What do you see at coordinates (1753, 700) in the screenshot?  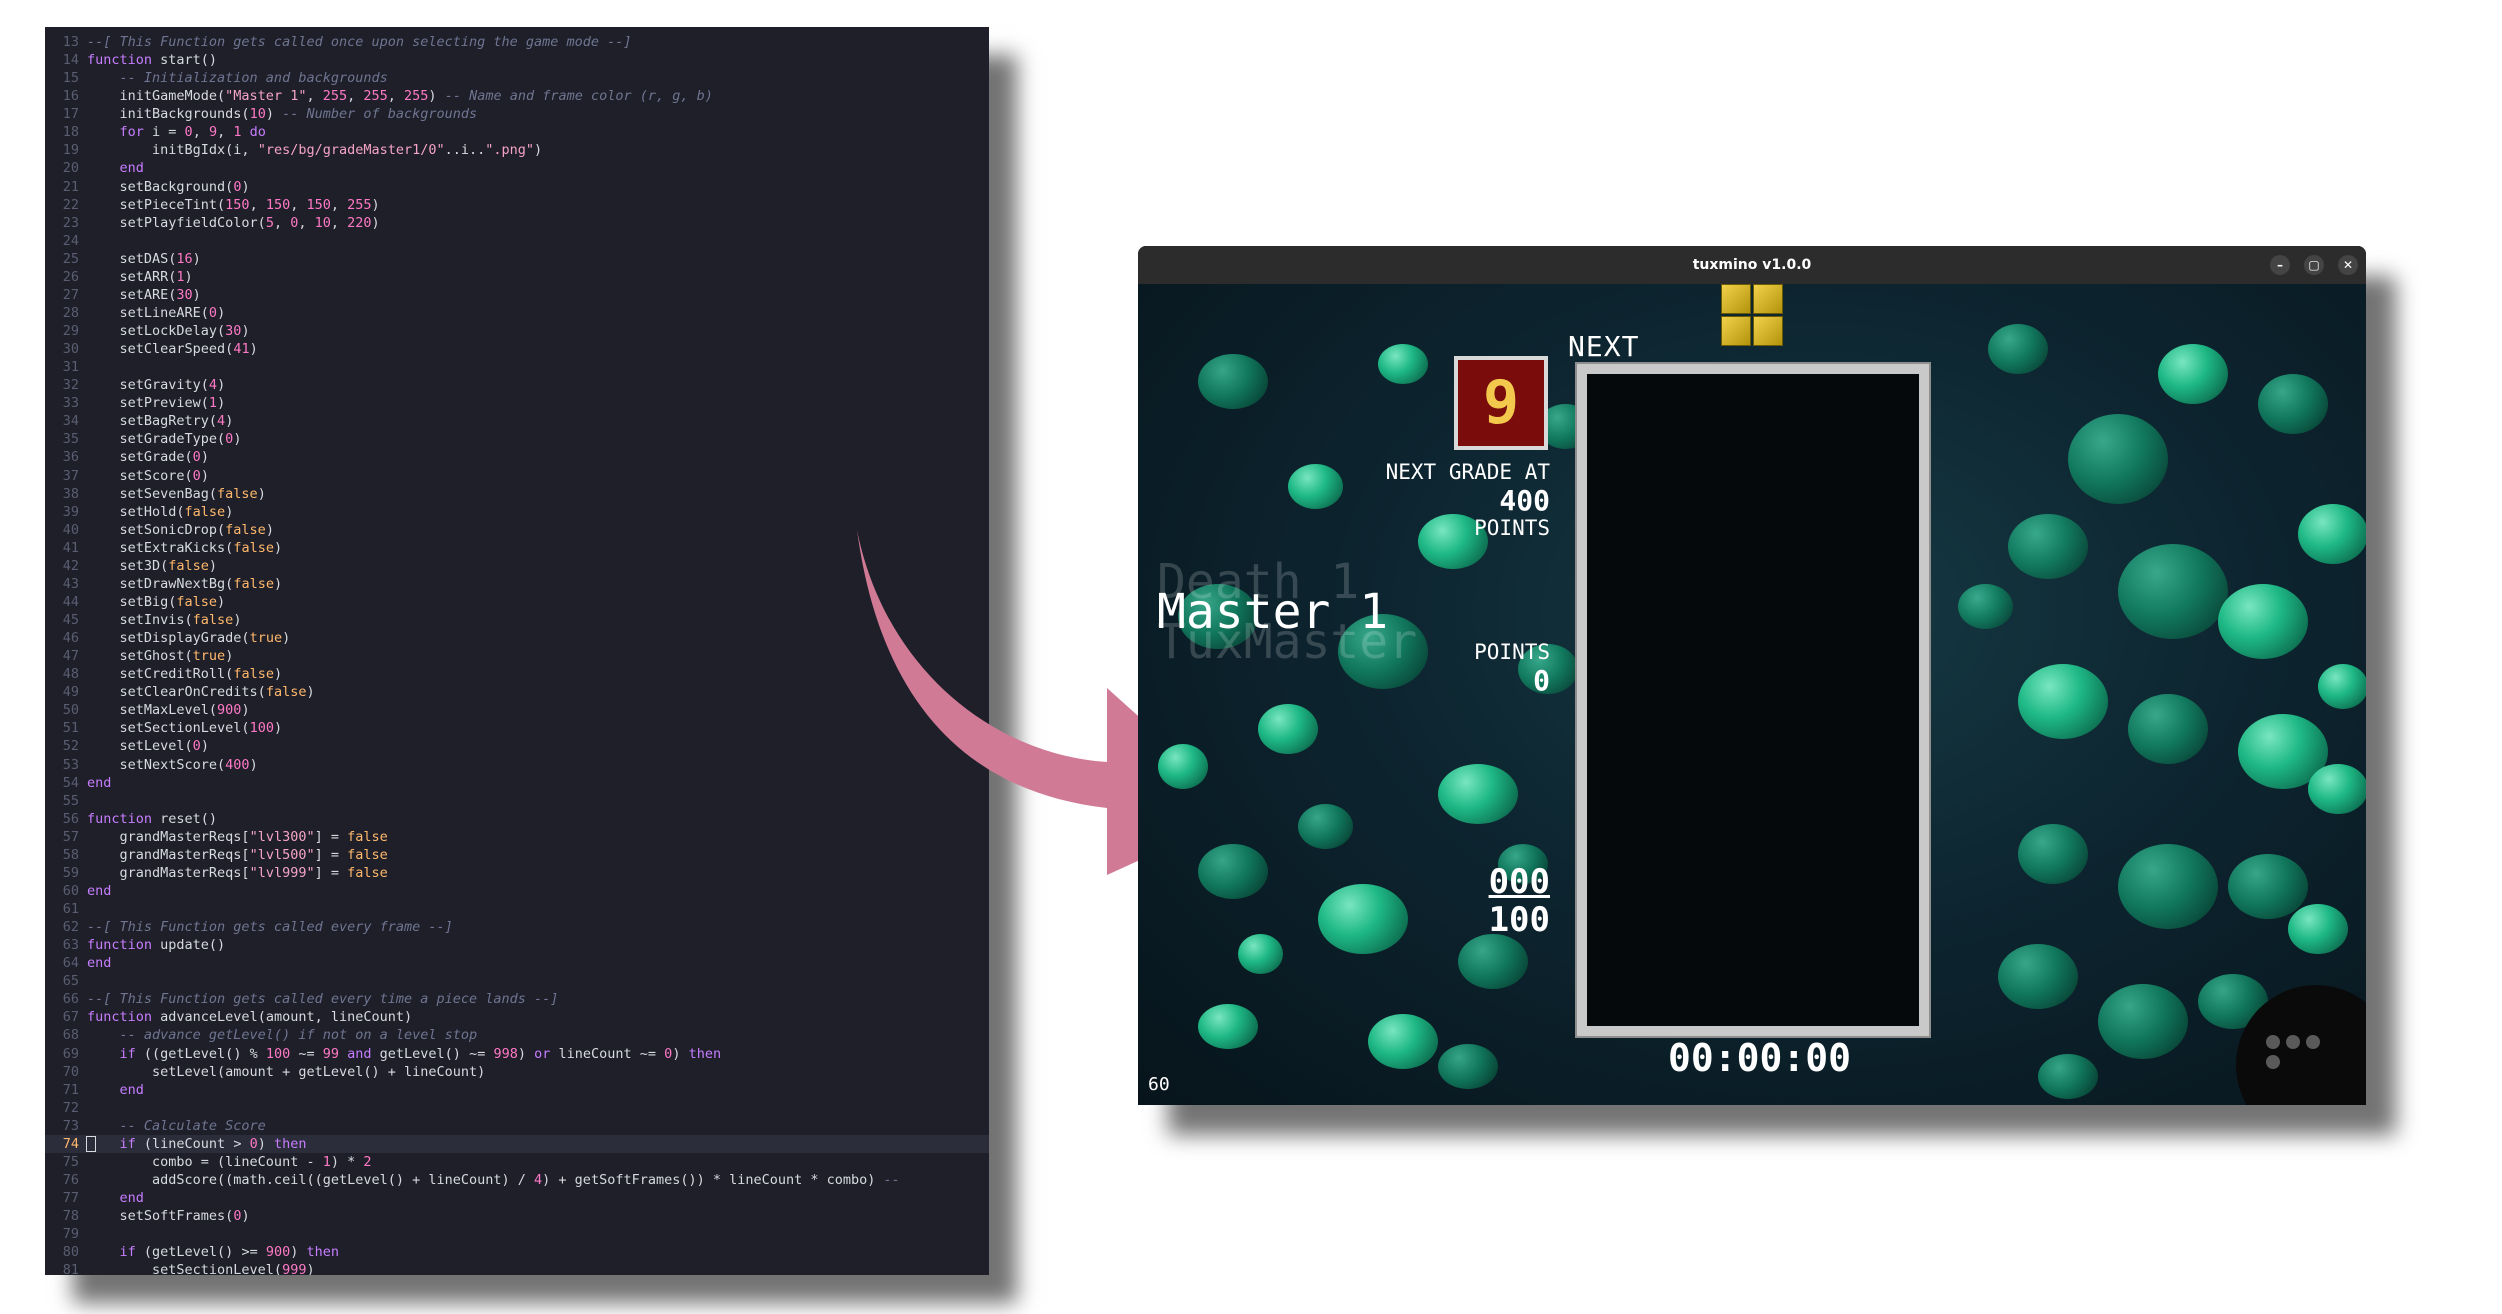 I see `playfield-frame` at bounding box center [1753, 700].